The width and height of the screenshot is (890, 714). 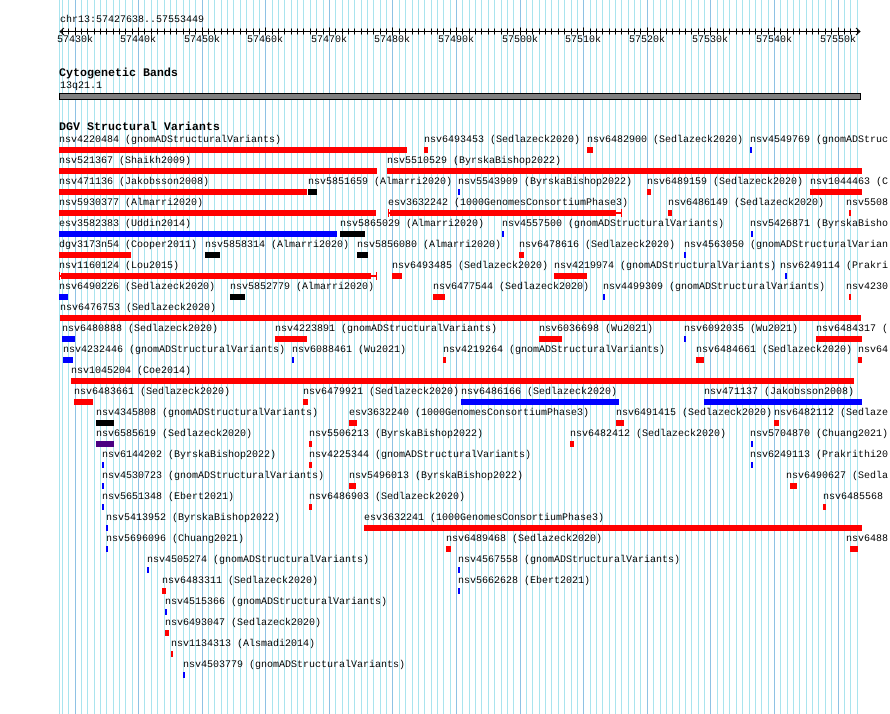 What do you see at coordinates (138, 40) in the screenshot?
I see `tick-label: 57440k` at bounding box center [138, 40].